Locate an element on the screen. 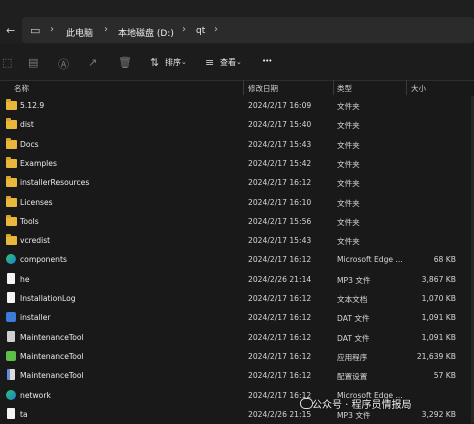  breadcrumb-qt: qt is located at coordinates (200, 31).